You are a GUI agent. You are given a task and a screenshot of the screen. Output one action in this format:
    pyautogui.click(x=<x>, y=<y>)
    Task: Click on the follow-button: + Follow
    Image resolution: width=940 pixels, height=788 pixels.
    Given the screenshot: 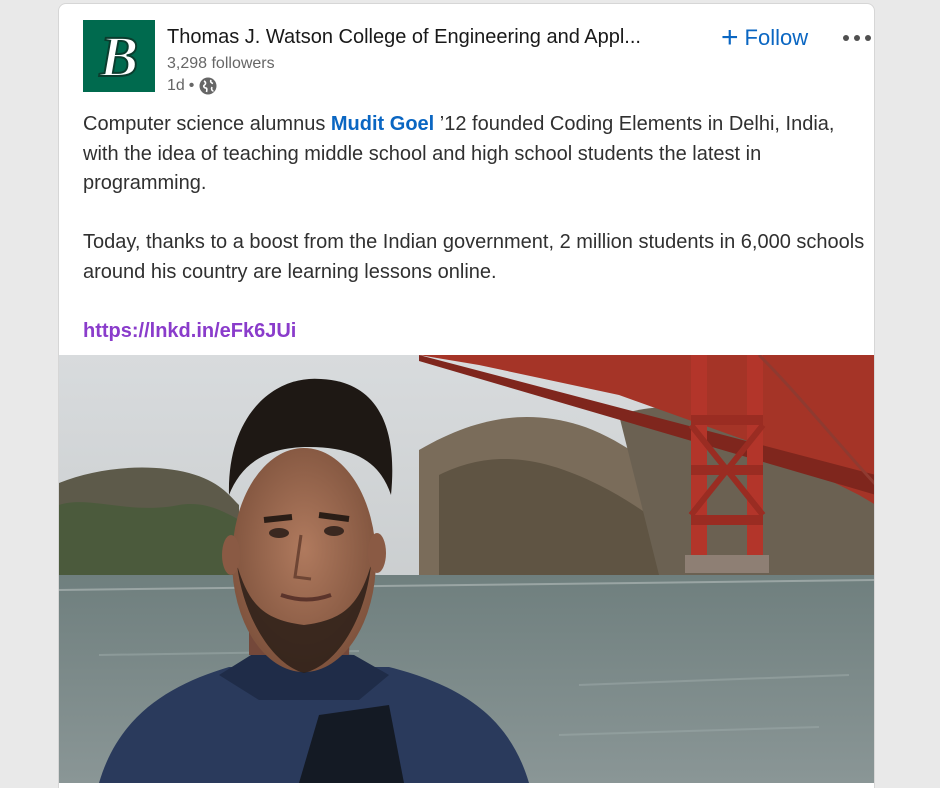 What is the action you would take?
    pyautogui.click(x=764, y=38)
    